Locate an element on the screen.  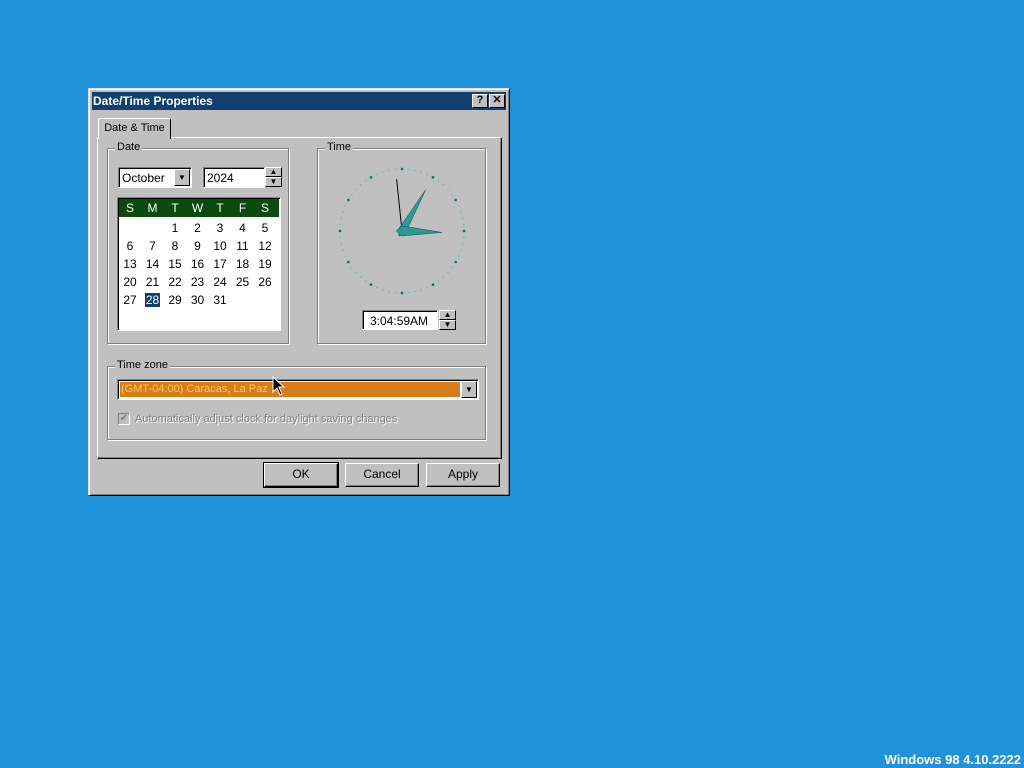
timezone-group: Time zone is located at coordinates (296, 399).